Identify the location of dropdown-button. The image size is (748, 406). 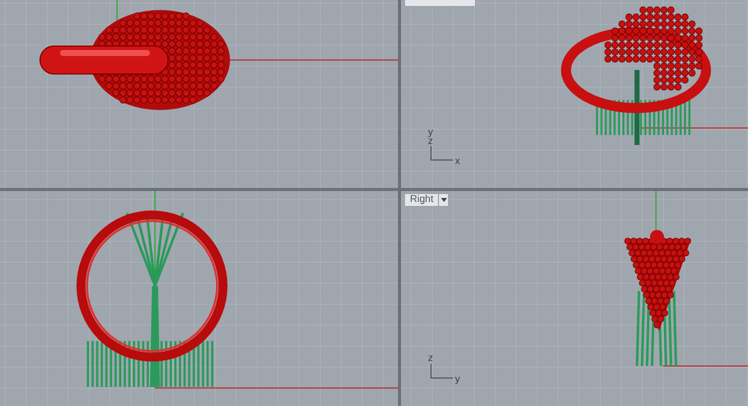
(444, 200).